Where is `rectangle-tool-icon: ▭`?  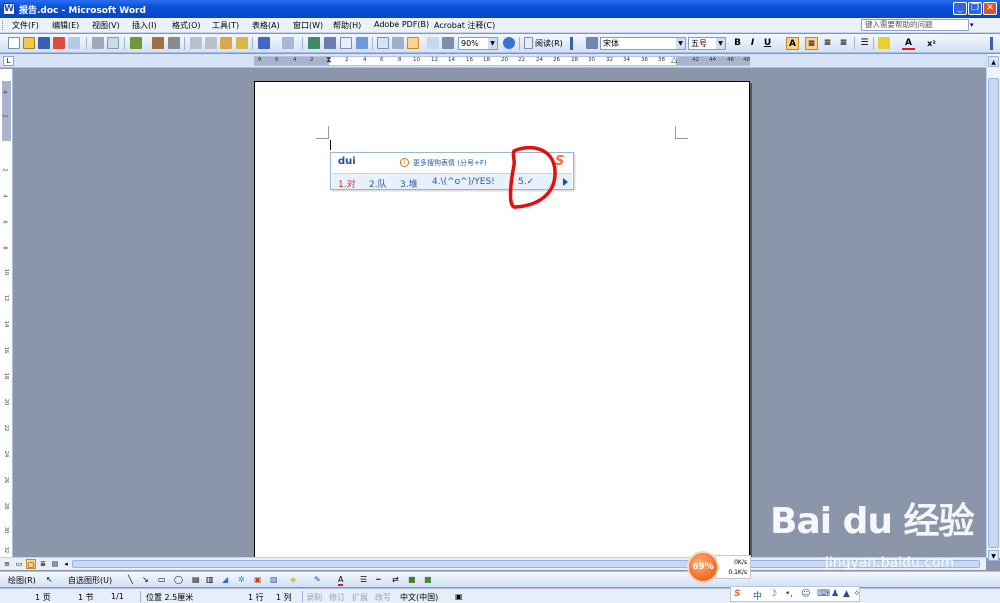
rectangle-tool-icon: ▭ is located at coordinates (162, 579).